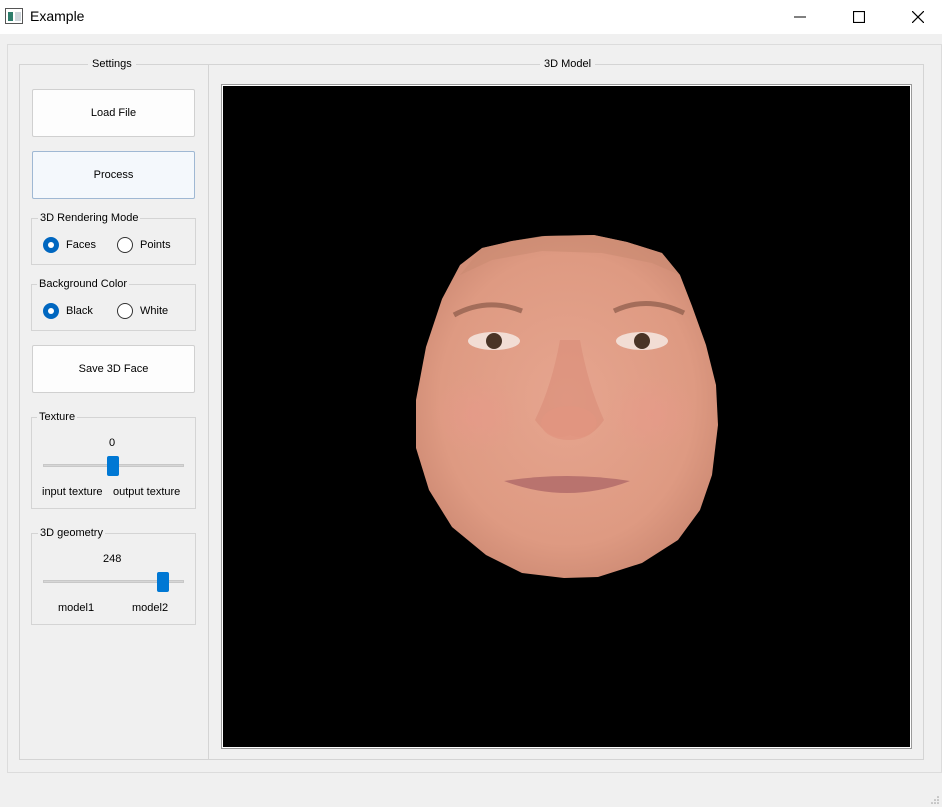 Image resolution: width=942 pixels, height=807 pixels. What do you see at coordinates (57, 16) in the screenshot?
I see `window-title: Example` at bounding box center [57, 16].